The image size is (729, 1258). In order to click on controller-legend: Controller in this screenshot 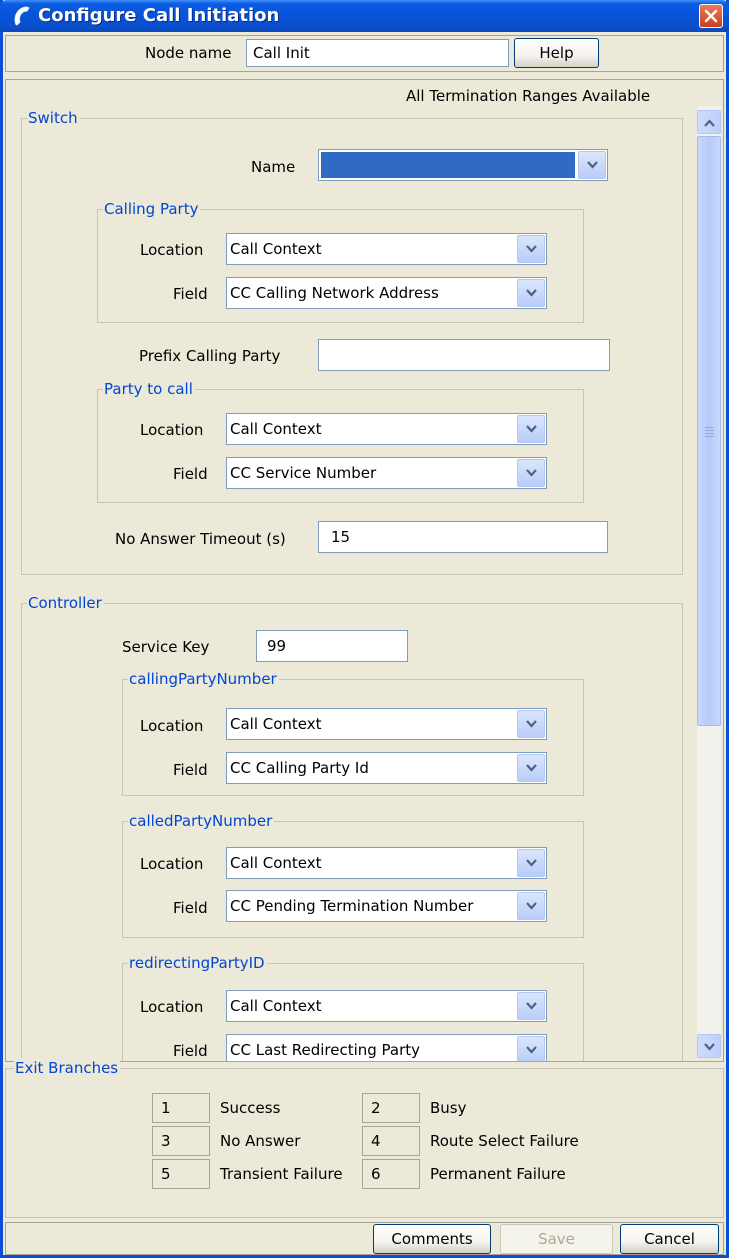, I will do `click(65, 603)`.